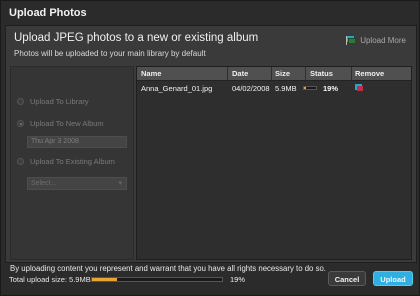  What do you see at coordinates (240, 73) in the screenshot?
I see `column-header-date: Date` at bounding box center [240, 73].